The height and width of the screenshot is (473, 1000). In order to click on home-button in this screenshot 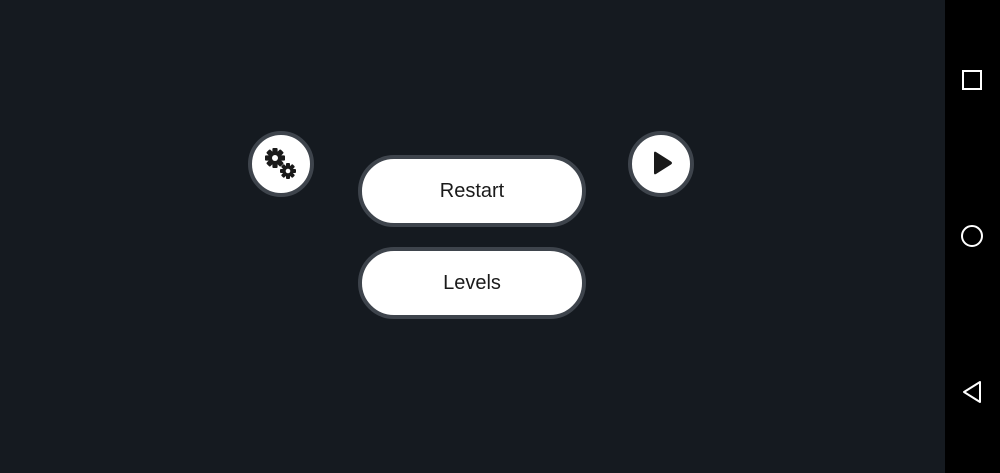, I will do `click(972, 236)`.